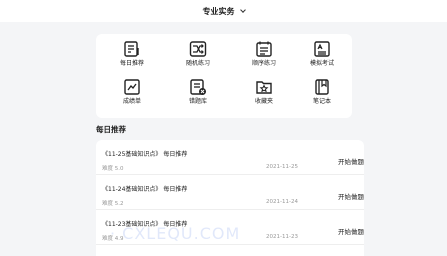 The width and height of the screenshot is (447, 256). Describe the element at coordinates (145, 189) in the screenshot. I see `item-title: 《11-24基础知识点》 每日推荐` at that location.